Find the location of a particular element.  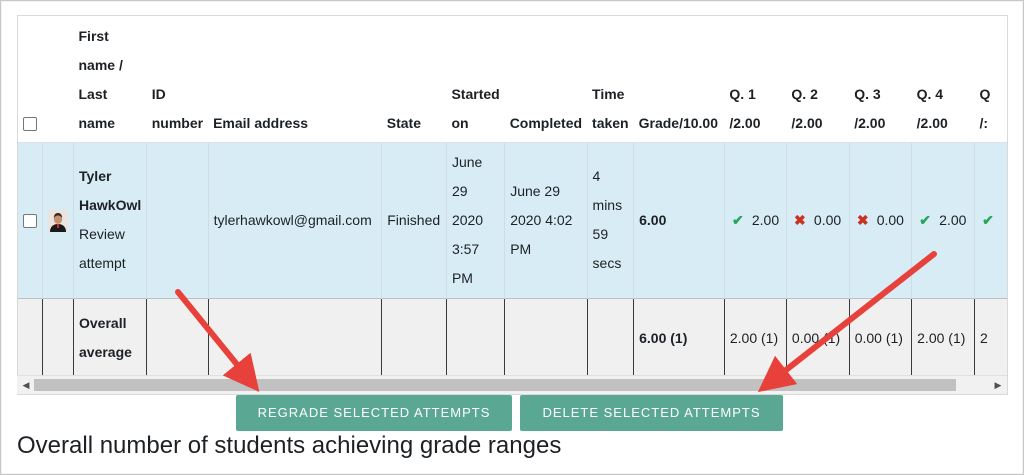

row-select-cell is located at coordinates (30, 220).